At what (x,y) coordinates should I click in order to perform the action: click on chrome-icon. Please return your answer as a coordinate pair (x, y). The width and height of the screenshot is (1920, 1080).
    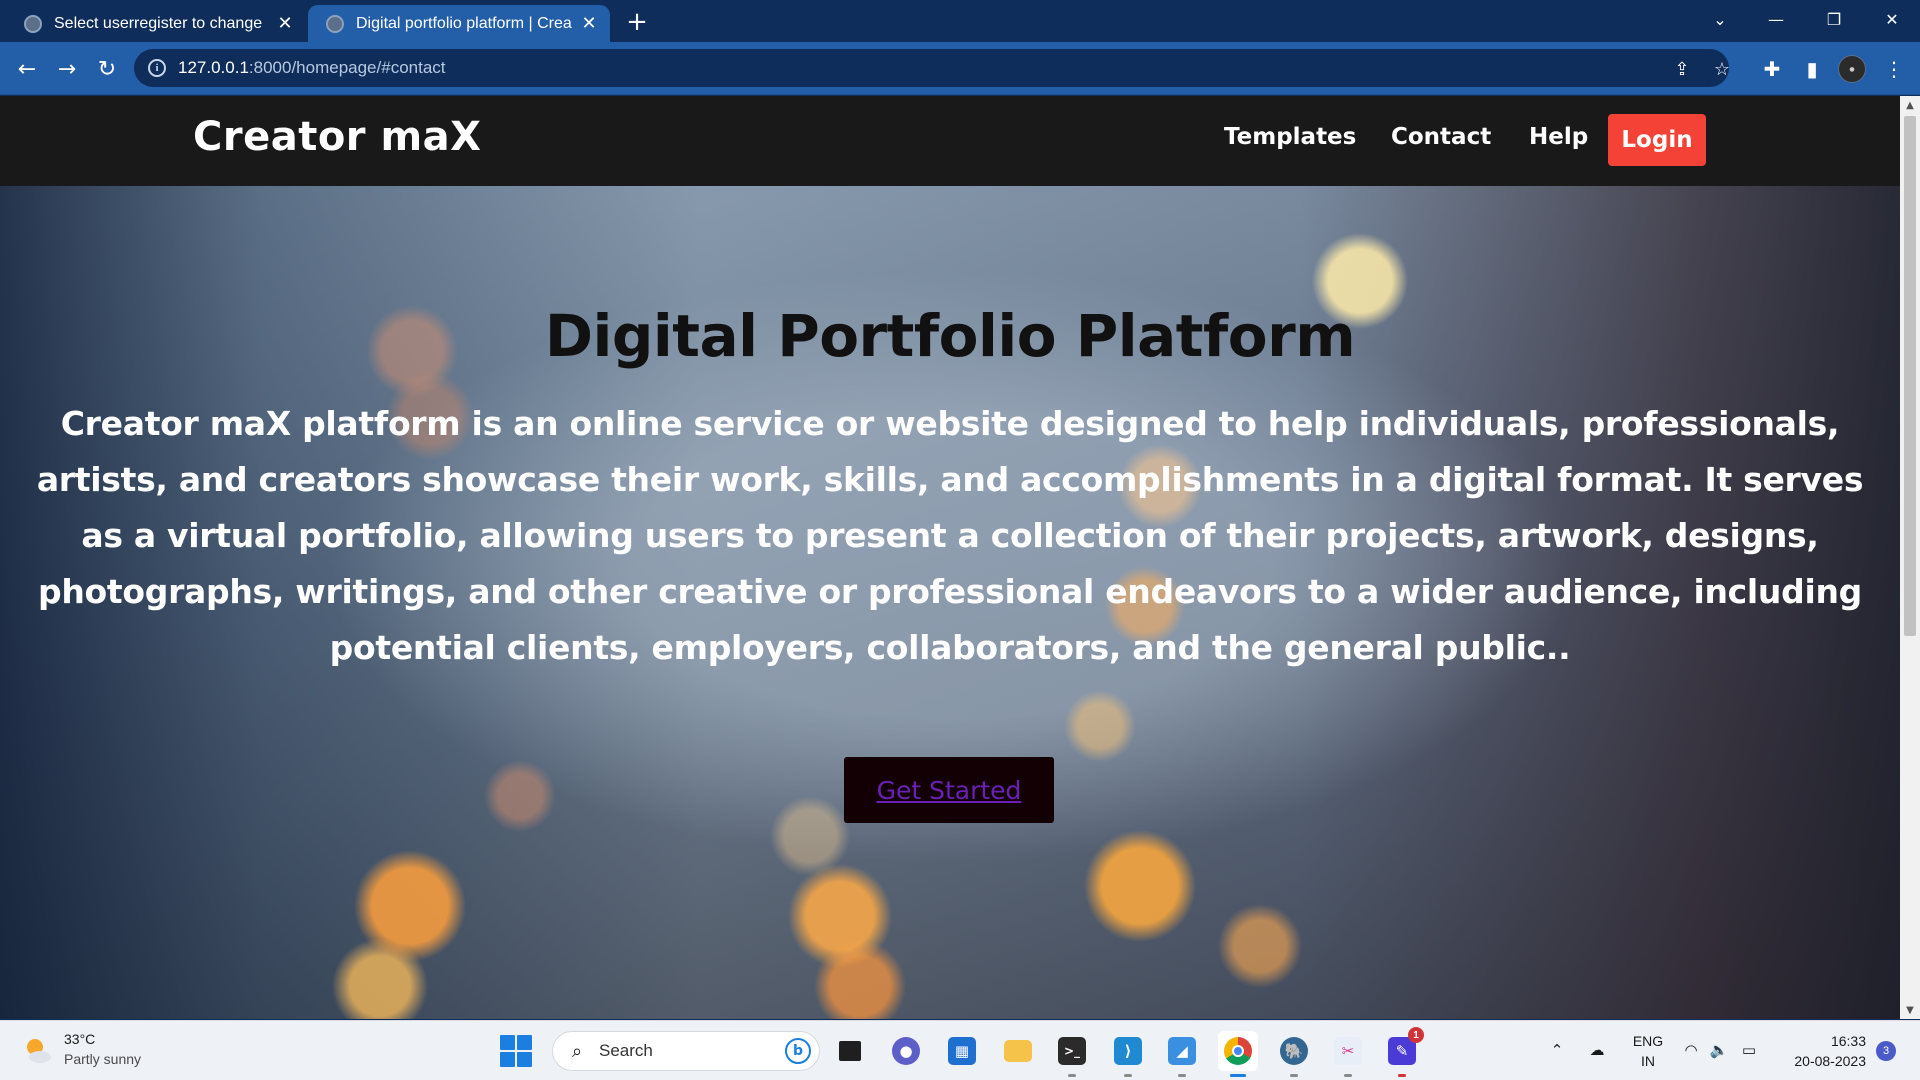
    Looking at the image, I should click on (1238, 1054).